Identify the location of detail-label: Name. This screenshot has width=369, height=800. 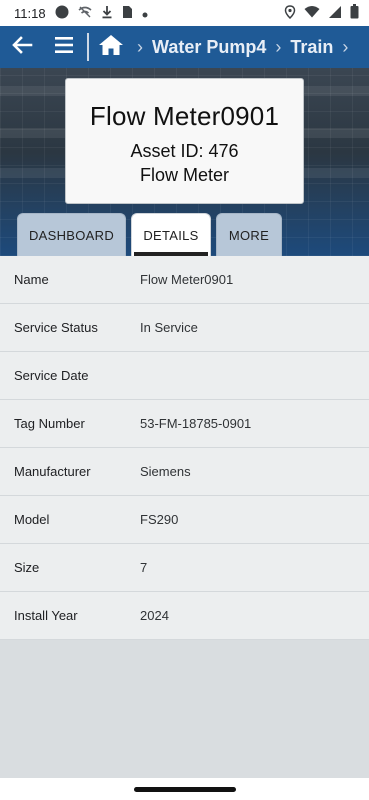
(31, 279).